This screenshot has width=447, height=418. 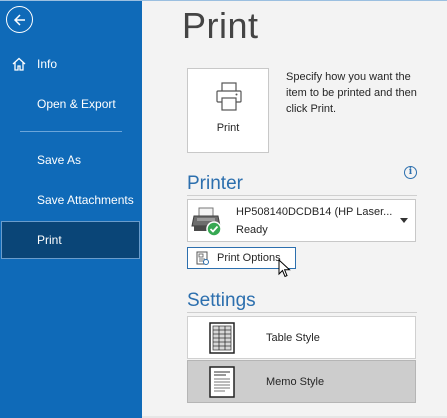 I want to click on printer-dropdown: HP508140DCDB14 (HP Laser... Ready, so click(x=301, y=220).